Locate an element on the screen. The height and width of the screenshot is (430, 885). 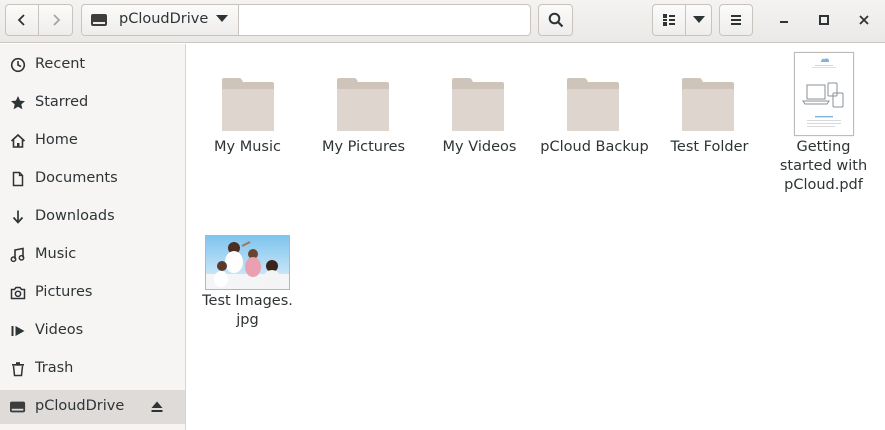
camera-icon is located at coordinates (18, 293).